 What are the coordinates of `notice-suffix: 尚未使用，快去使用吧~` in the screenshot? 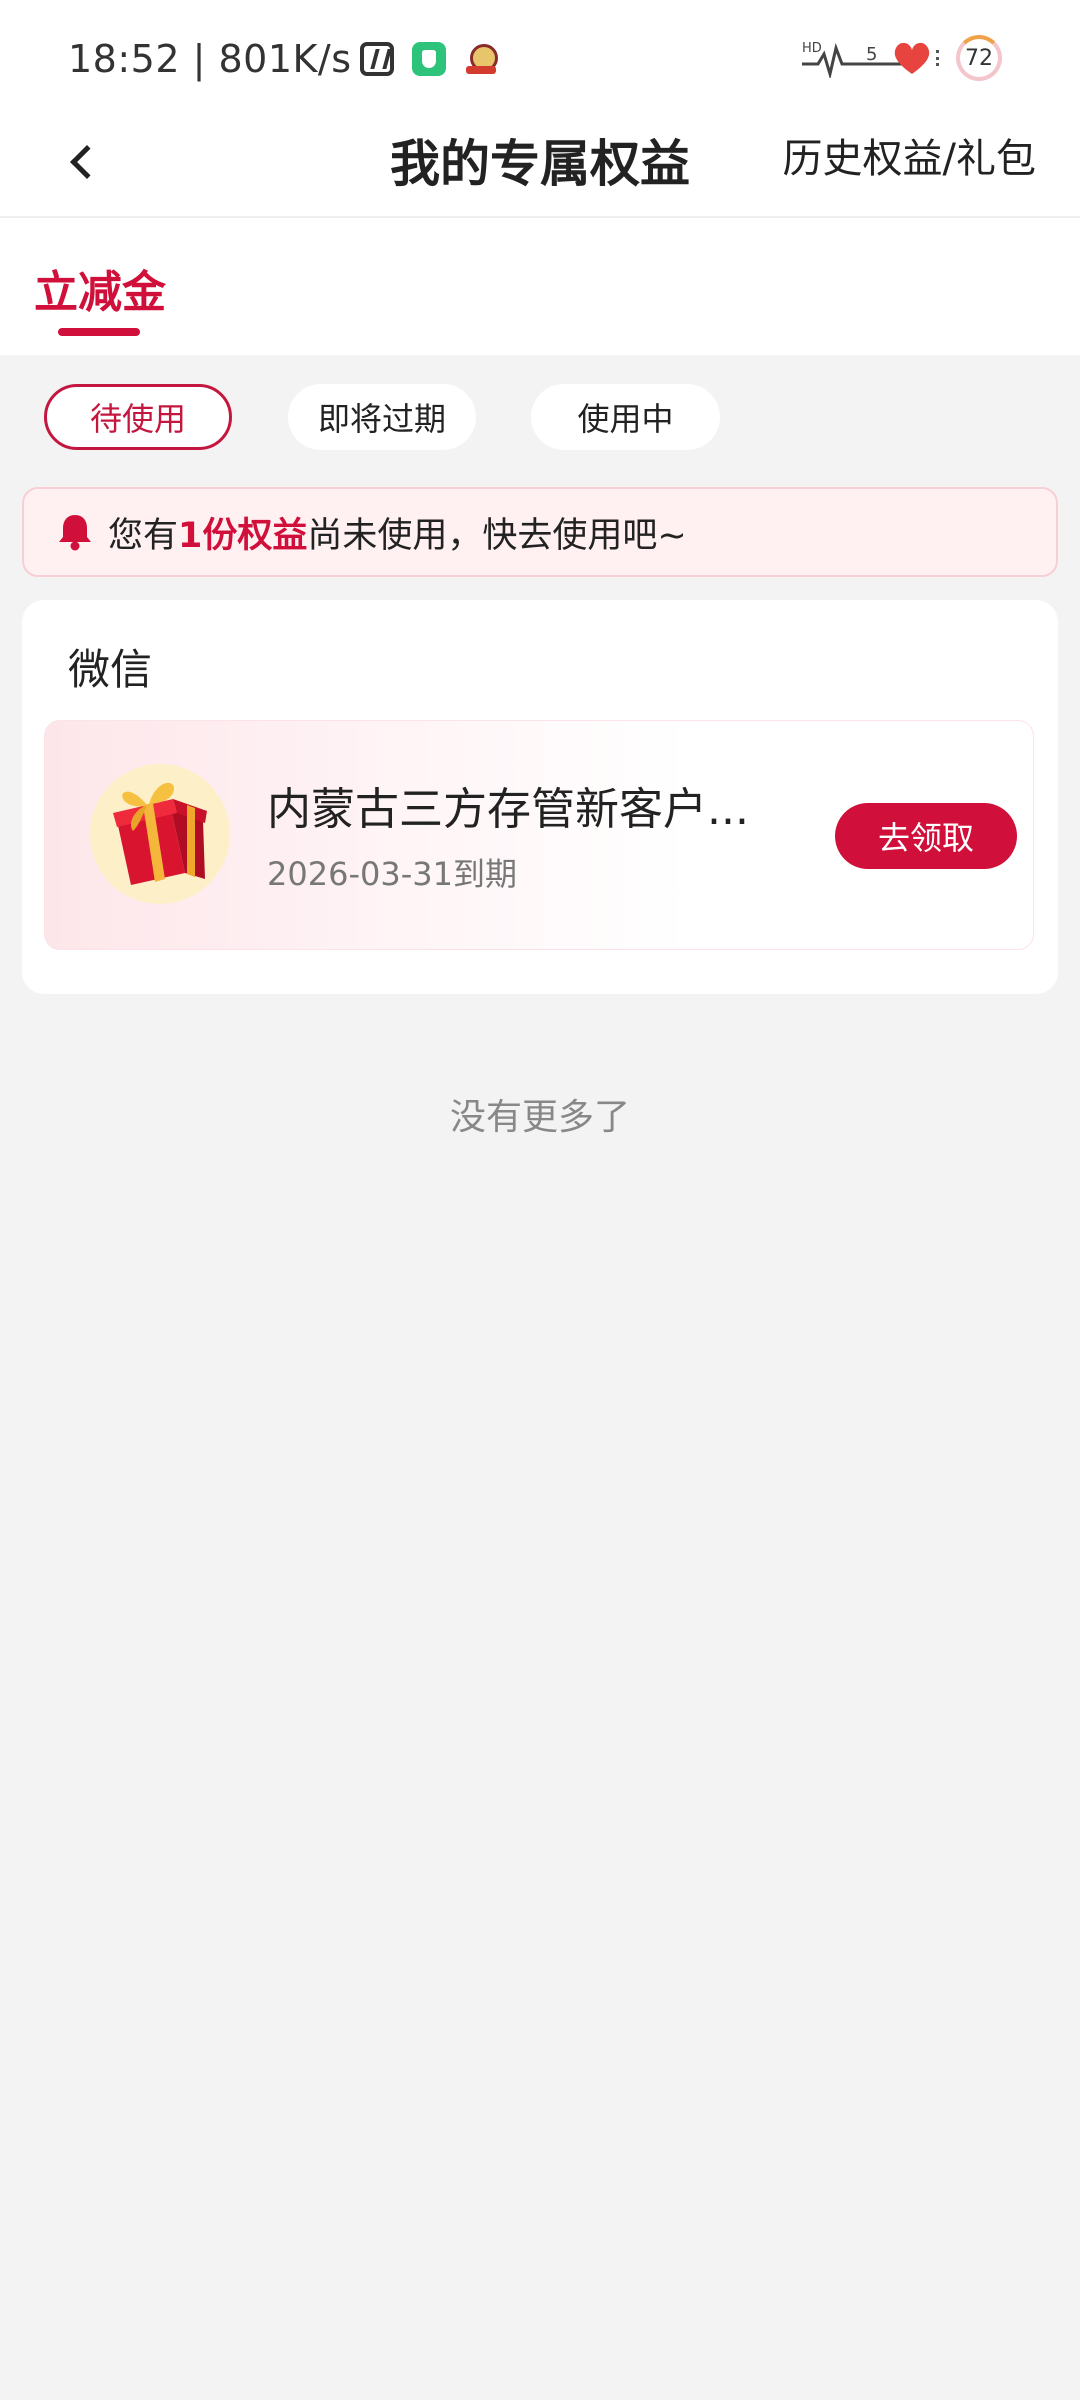 It's located at (497, 535).